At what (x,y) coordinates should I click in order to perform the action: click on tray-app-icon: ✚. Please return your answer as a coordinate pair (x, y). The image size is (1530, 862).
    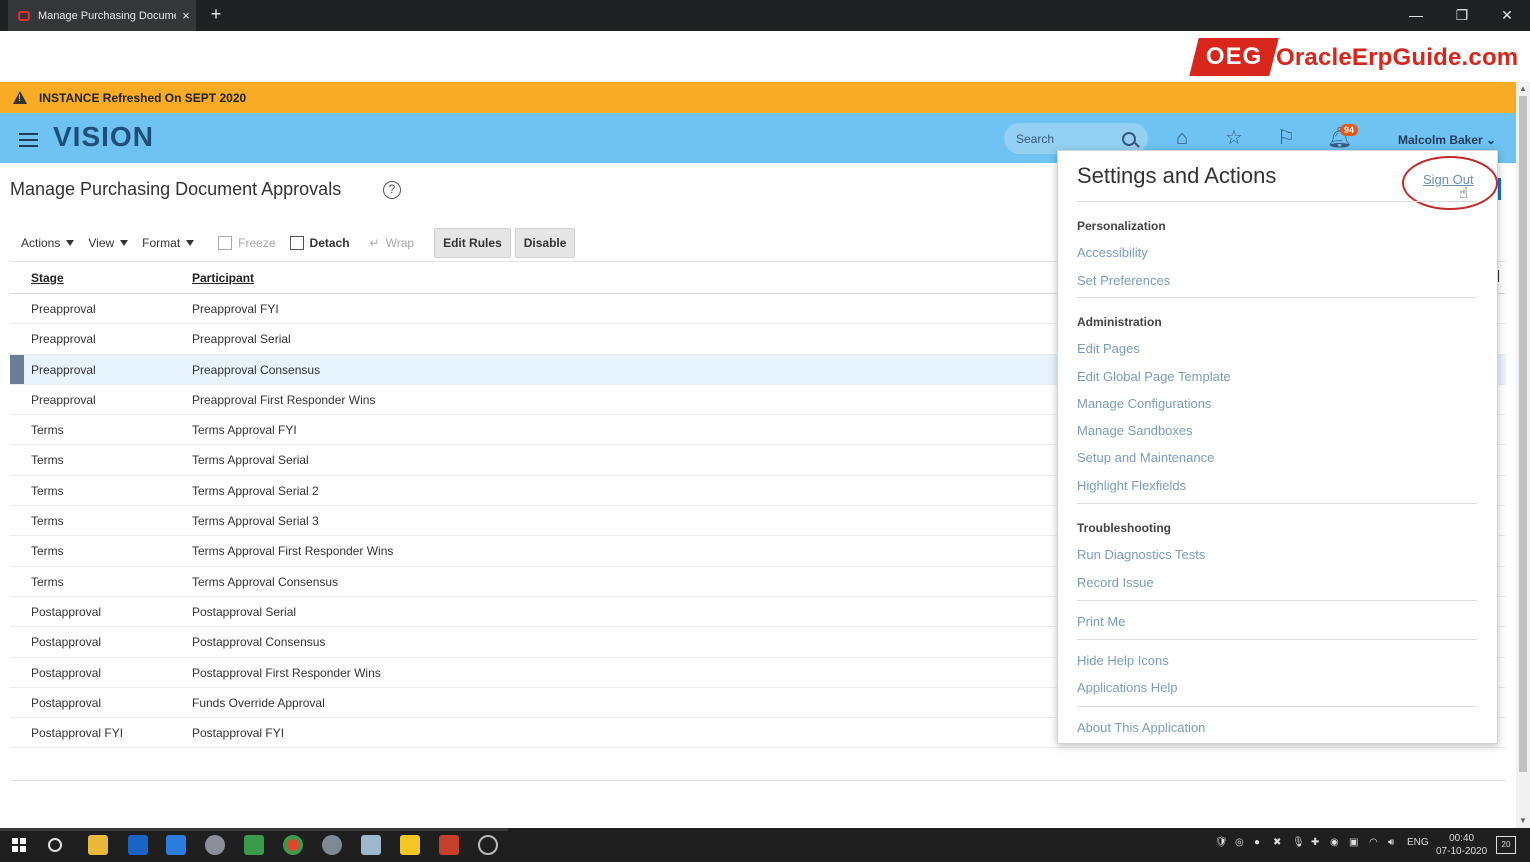
    Looking at the image, I should click on (1315, 842).